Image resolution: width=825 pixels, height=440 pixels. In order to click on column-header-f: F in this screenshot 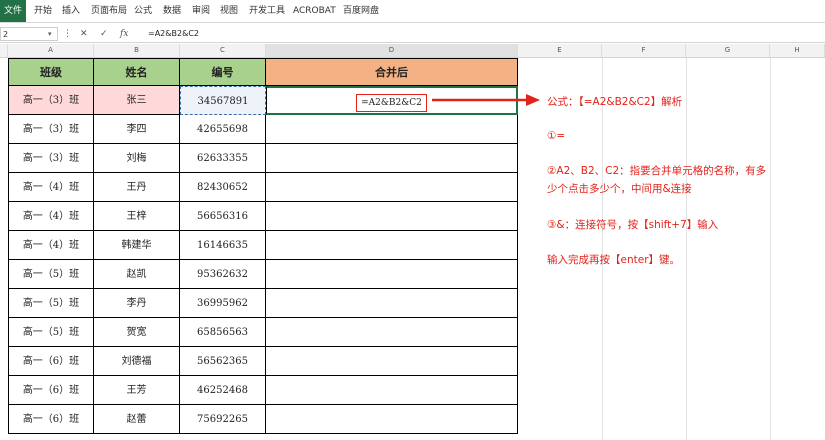, I will do `click(644, 50)`.